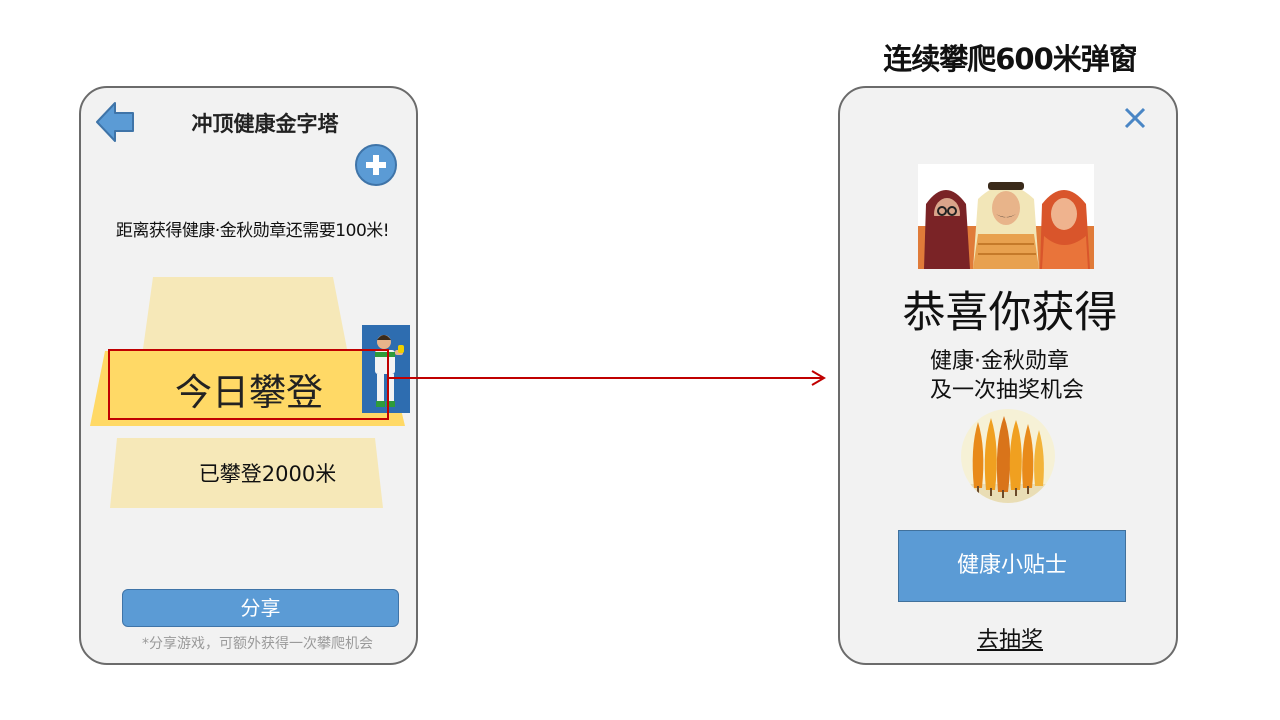  Describe the element at coordinates (252, 231) in the screenshot. I see `progress-message: 距离获得健康·金秋勋章还需要100米!` at that location.